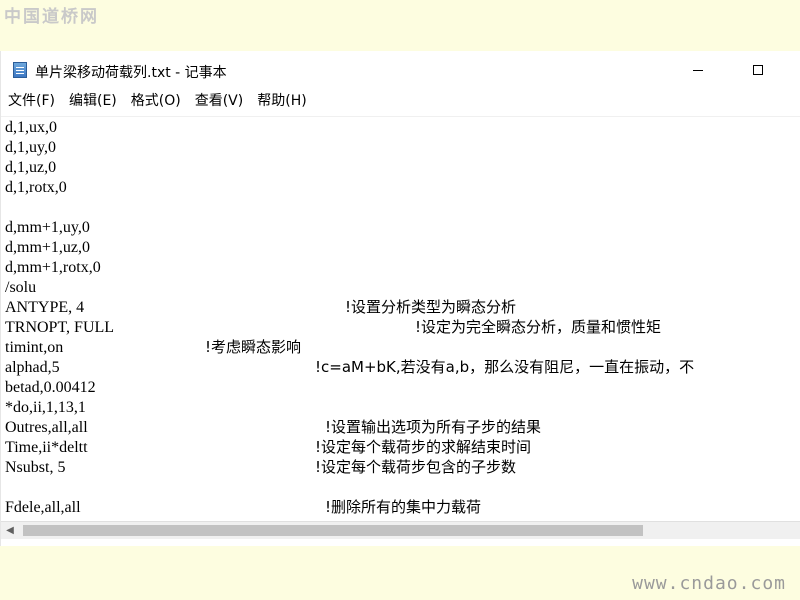 The width and height of the screenshot is (800, 600). I want to click on text-line: alphad,5 !c=aM+bK,若没有a,b，那么没有阻尼，一直在振动，不, so click(400, 367).